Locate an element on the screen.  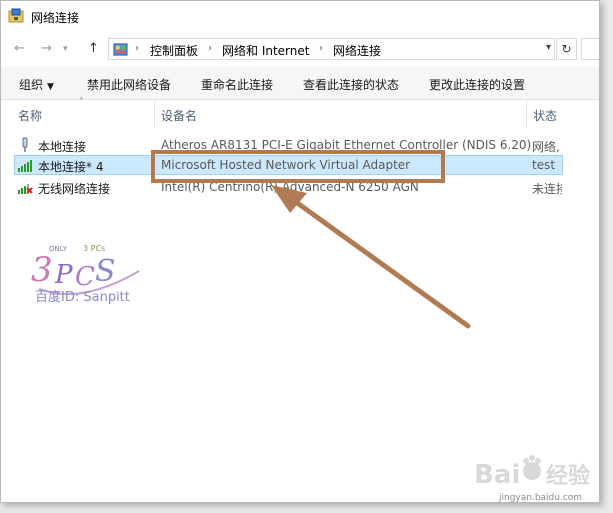
svg-text: Bai is located at coordinates (497, 475).